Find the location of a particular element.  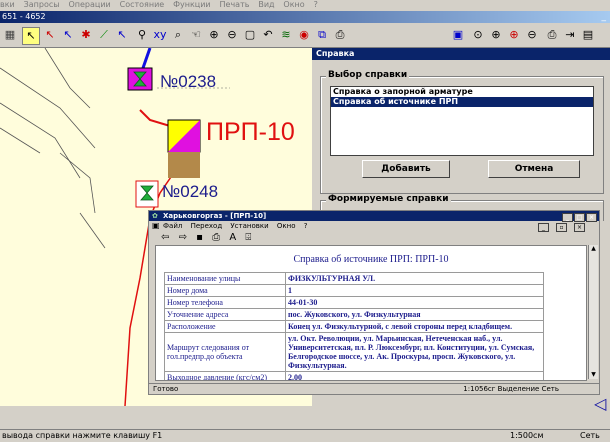

menu-item: Установки is located at coordinates (249, 226).